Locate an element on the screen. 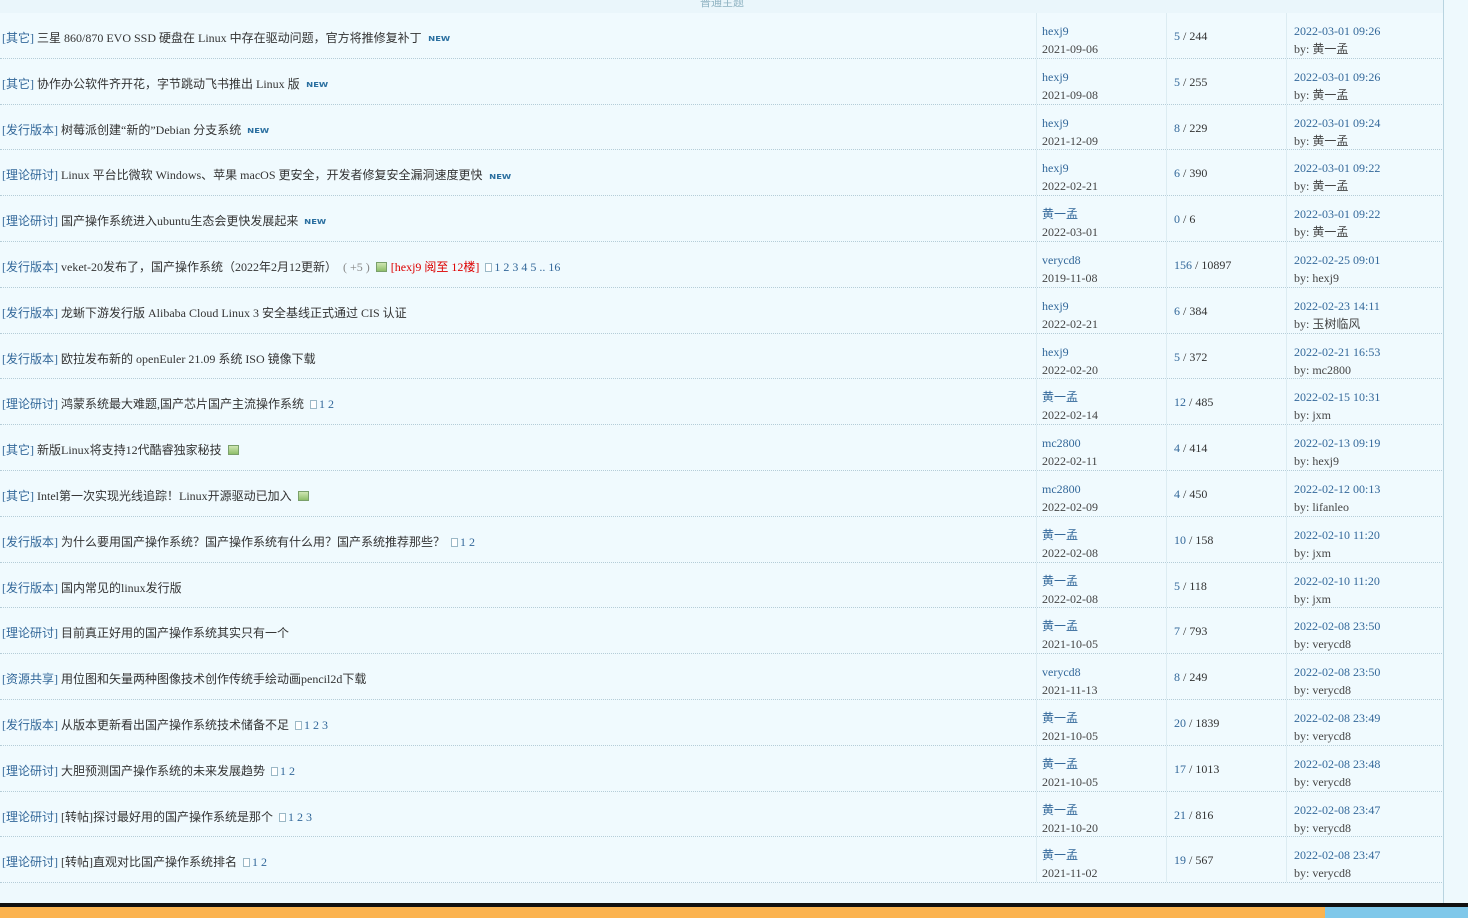 The height and width of the screenshot is (918, 1468). page-link: .. 16 is located at coordinates (549, 267).